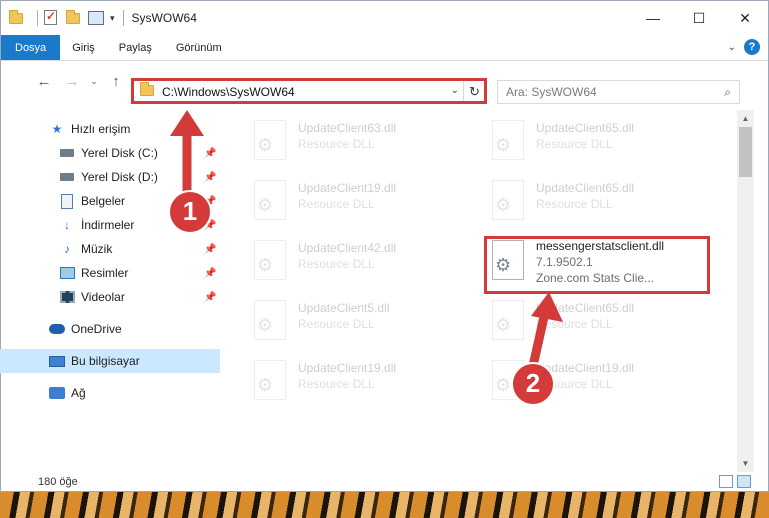 The image size is (769, 518). What do you see at coordinates (57, 393) in the screenshot?
I see `network-icon` at bounding box center [57, 393].